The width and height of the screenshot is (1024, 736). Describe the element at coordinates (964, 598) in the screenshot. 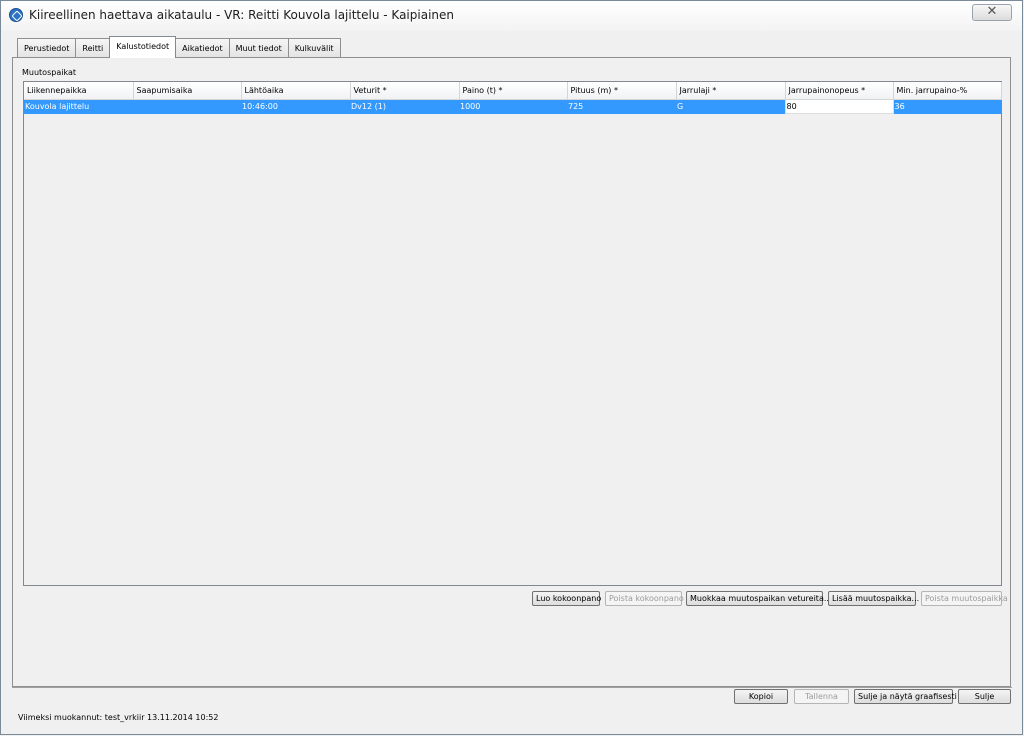

I see `remove-change-point-button: Poista muutospaikka` at that location.